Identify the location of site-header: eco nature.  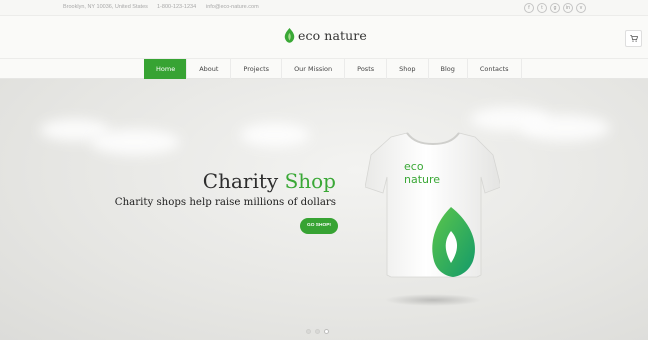
(324, 37).